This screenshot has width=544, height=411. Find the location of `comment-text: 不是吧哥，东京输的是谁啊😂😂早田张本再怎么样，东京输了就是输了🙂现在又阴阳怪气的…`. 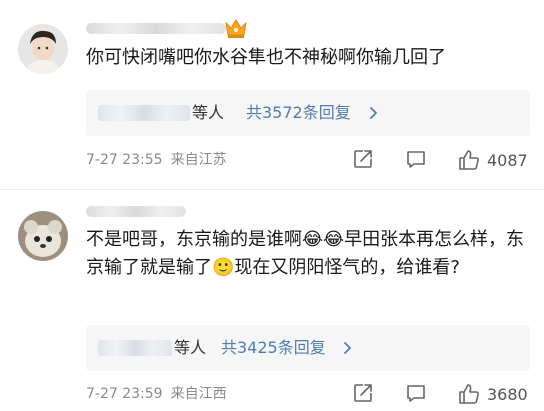

comment-text: 不是吧哥，东京输的是谁啊😂😂早田张本再怎么样，东京输了就是输了🙂现在又阴阳怪气的… is located at coordinates (305, 253).